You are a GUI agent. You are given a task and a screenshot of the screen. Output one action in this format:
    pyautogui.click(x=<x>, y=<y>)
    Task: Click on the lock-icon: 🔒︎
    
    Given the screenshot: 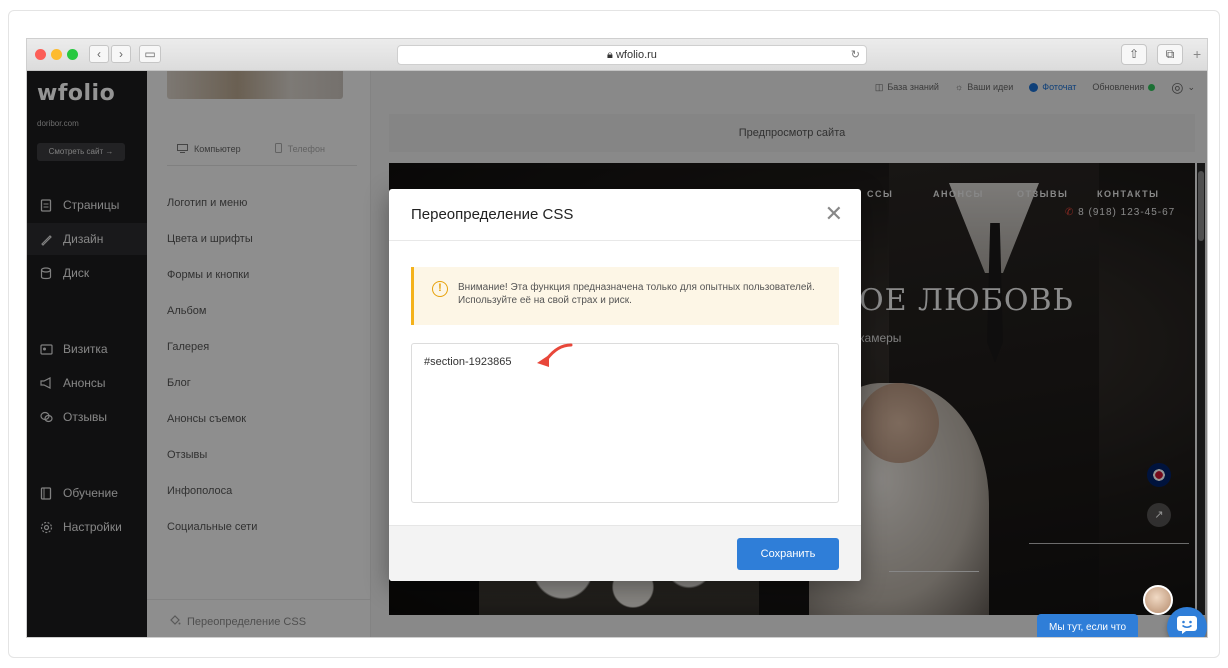 What is the action you would take?
    pyautogui.click(x=611, y=55)
    